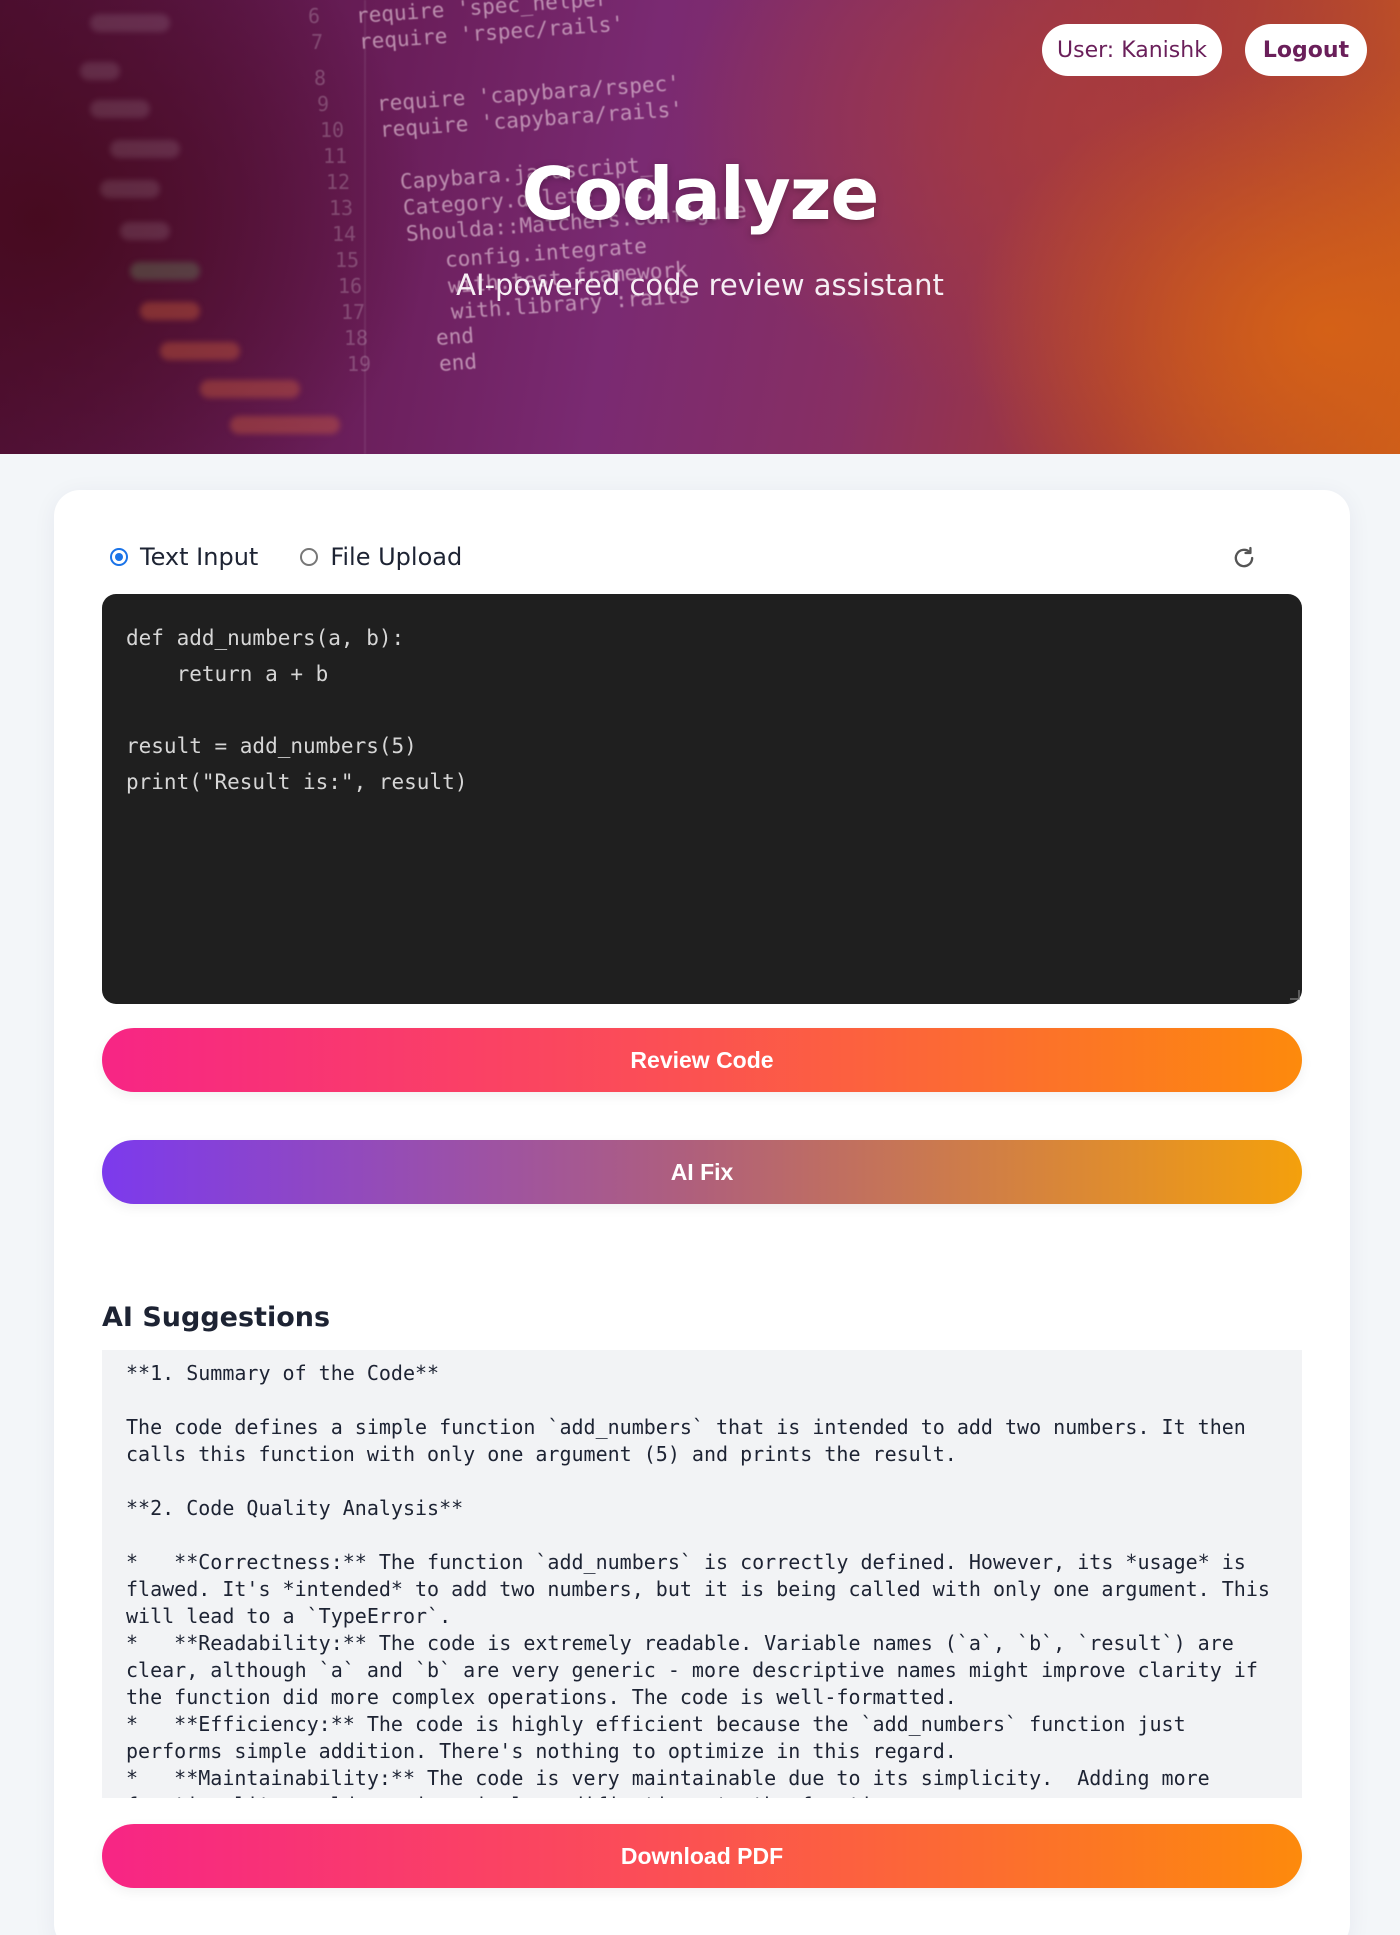 This screenshot has width=1400, height=1935. Describe the element at coordinates (1132, 50) in the screenshot. I see `user-badge: User: Kanishk` at that location.